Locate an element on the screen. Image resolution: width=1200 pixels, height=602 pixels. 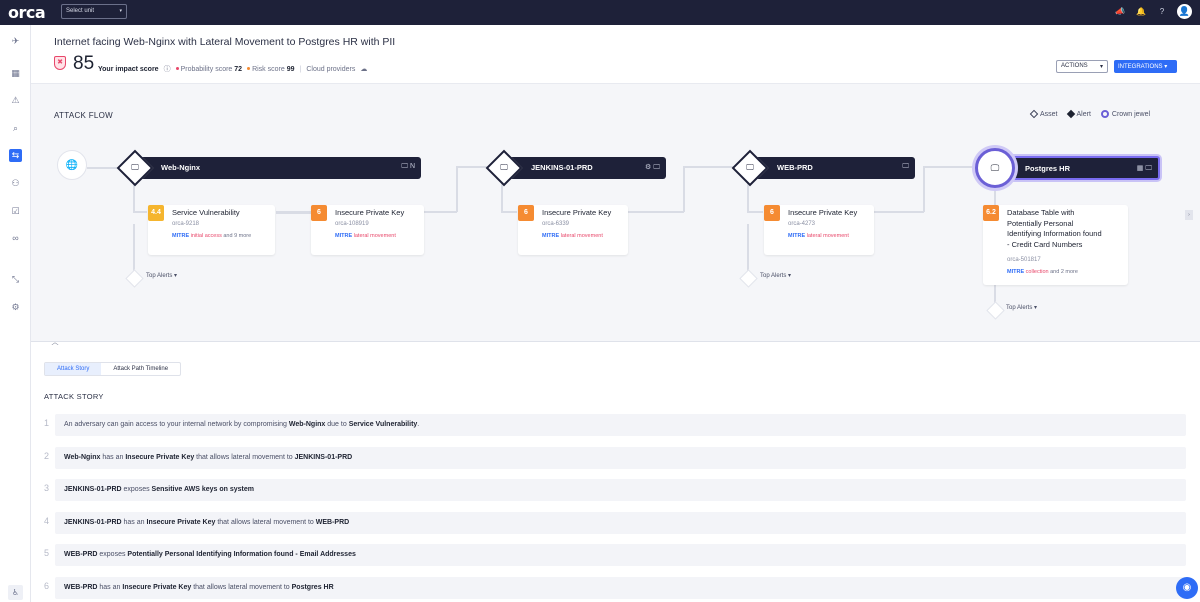
chevron-up-icon: ︿ is located at coordinates (55, 342).